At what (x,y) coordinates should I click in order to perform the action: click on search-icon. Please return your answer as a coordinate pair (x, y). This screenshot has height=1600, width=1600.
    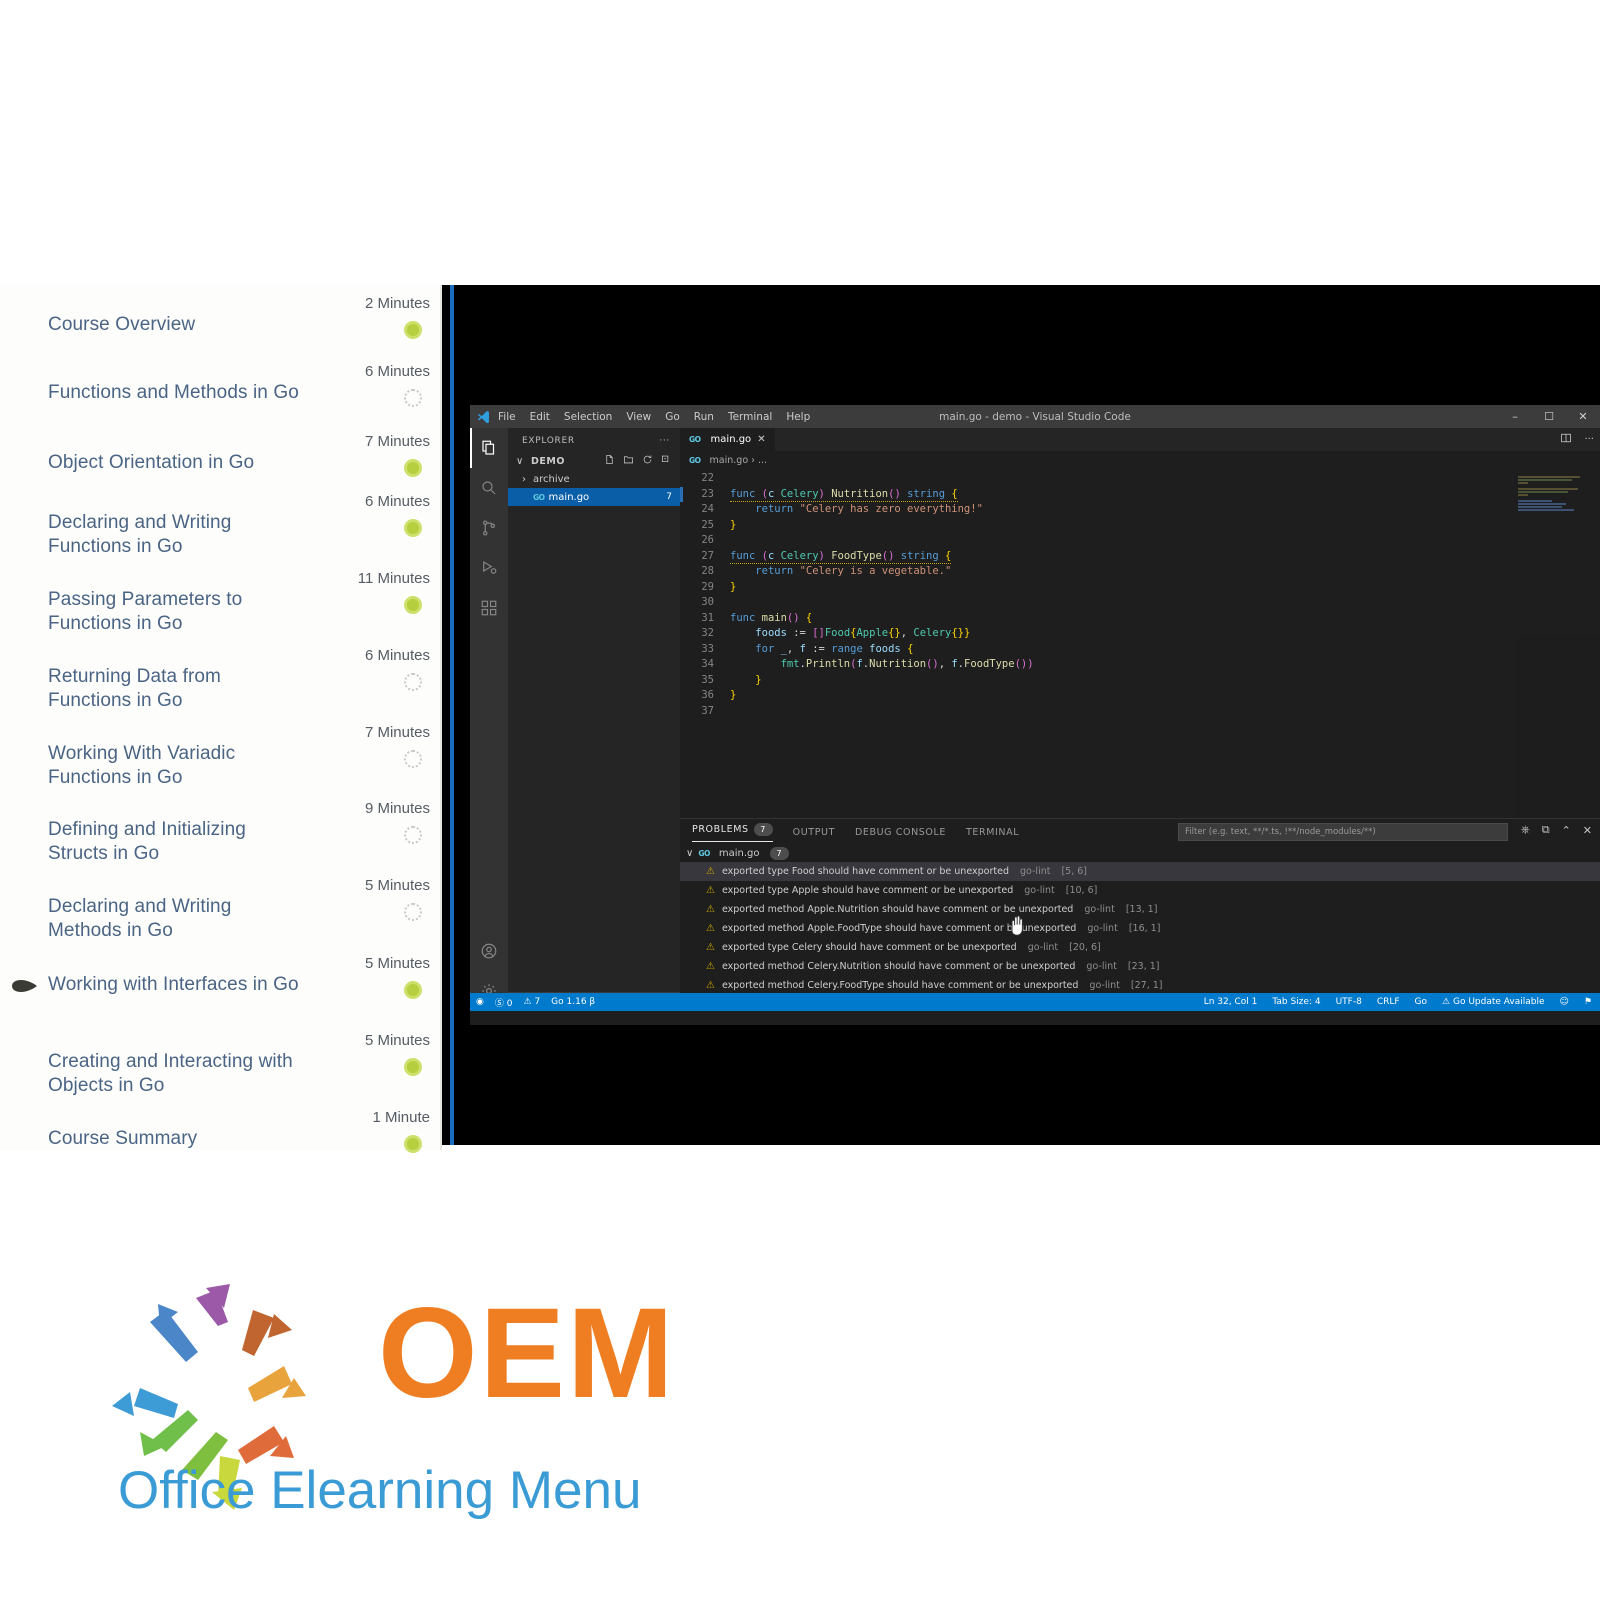
    Looking at the image, I should click on (489, 488).